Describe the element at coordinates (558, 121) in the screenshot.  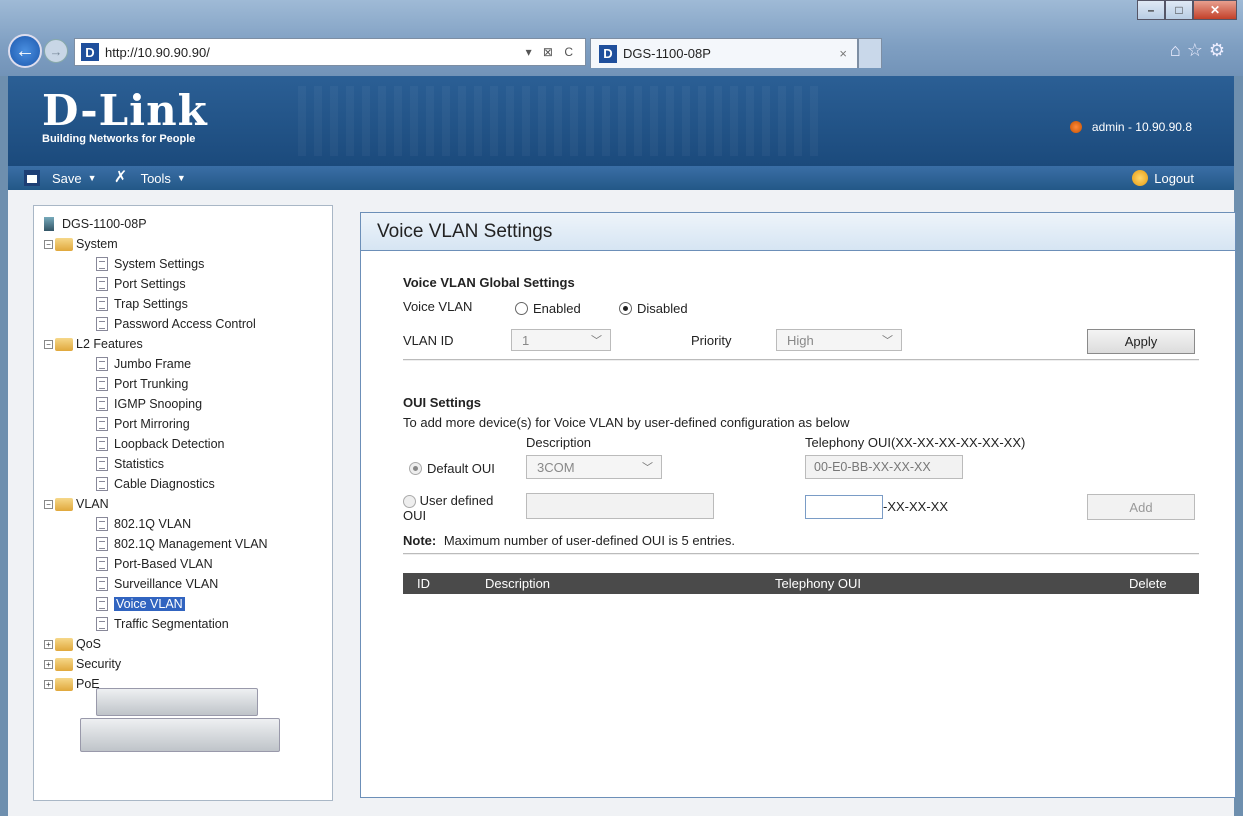
I see `header-decoration` at that location.